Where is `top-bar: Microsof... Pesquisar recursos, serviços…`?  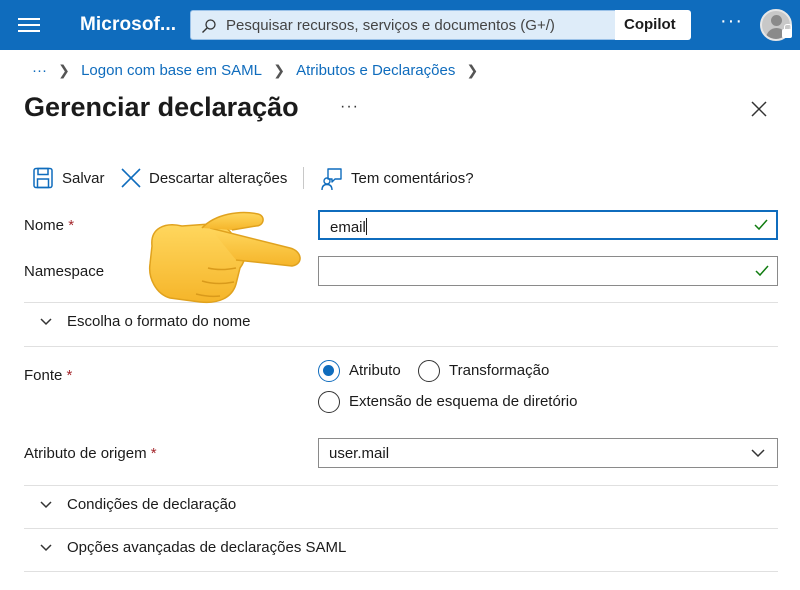 top-bar: Microsof... Pesquisar recursos, serviços… is located at coordinates (400, 25).